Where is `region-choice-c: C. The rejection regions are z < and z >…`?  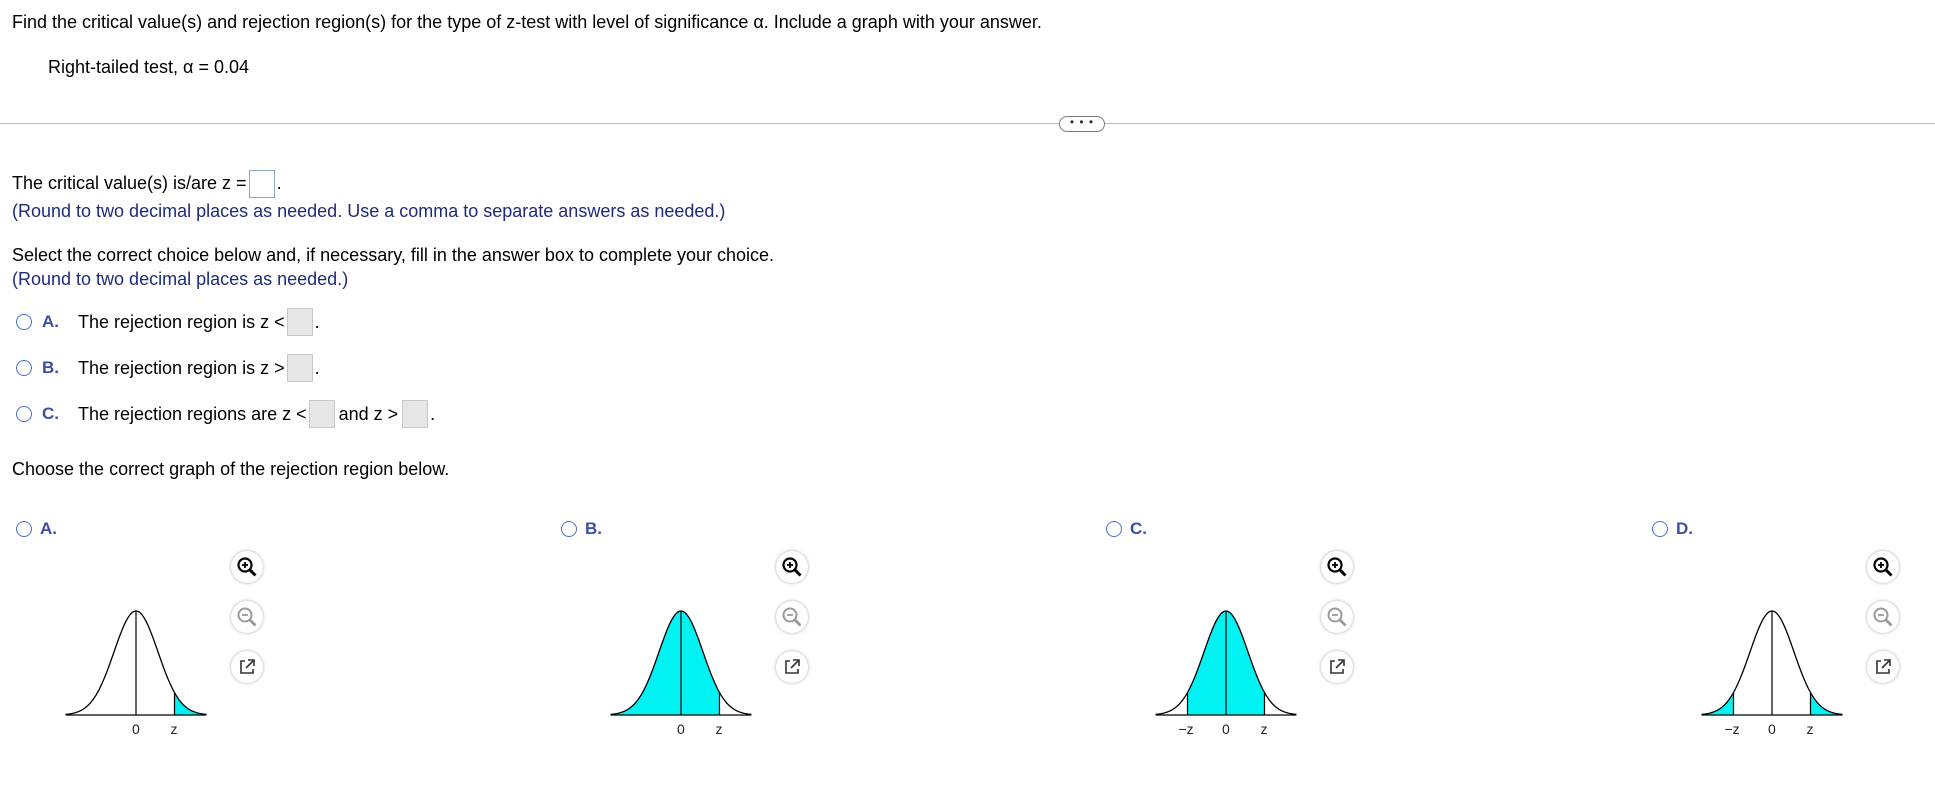
region-choice-c: C. The rejection regions are z < and z >… is located at coordinates (225, 414).